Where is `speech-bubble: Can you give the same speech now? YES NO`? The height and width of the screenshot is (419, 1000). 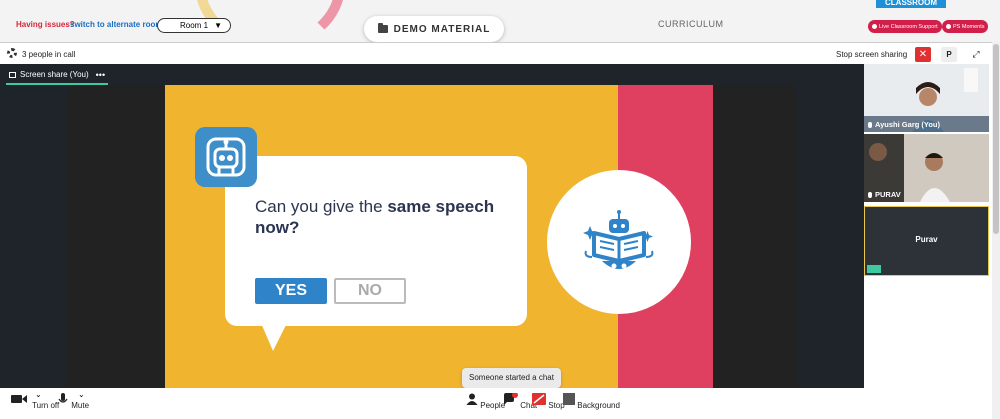
speech-bubble: Can you give the same speech now? YES NO is located at coordinates (376, 241).